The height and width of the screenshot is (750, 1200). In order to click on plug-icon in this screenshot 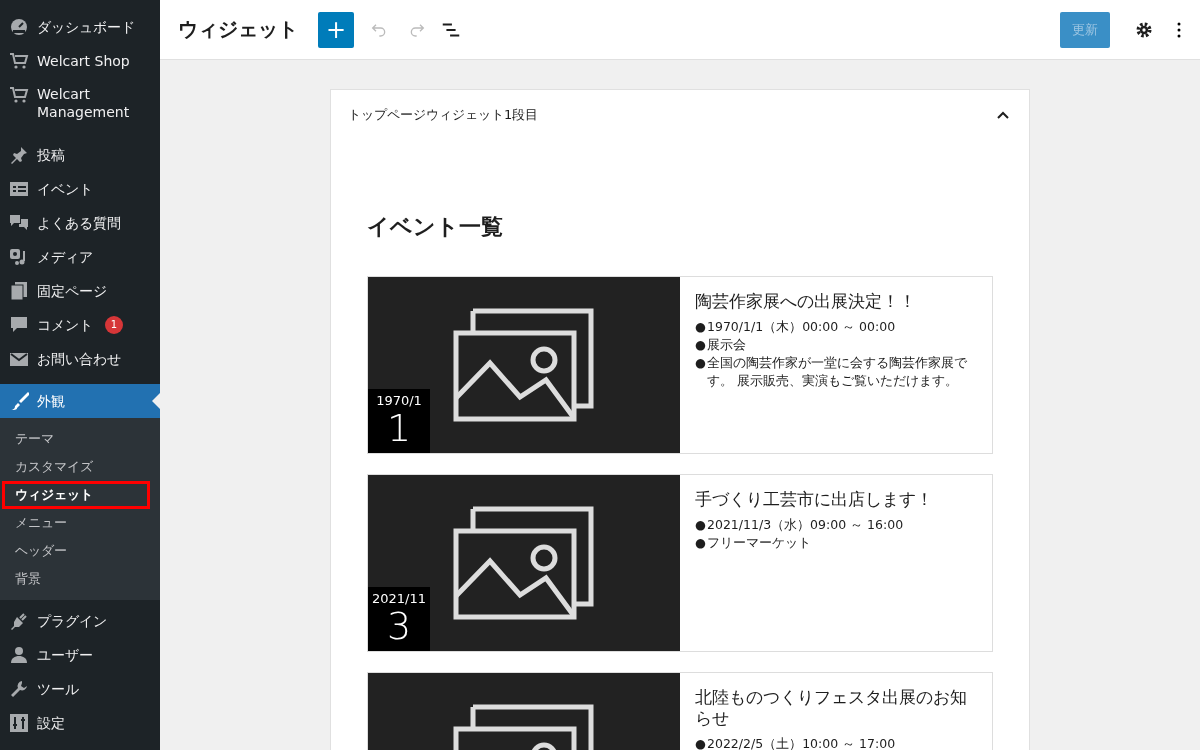, I will do `click(19, 621)`.